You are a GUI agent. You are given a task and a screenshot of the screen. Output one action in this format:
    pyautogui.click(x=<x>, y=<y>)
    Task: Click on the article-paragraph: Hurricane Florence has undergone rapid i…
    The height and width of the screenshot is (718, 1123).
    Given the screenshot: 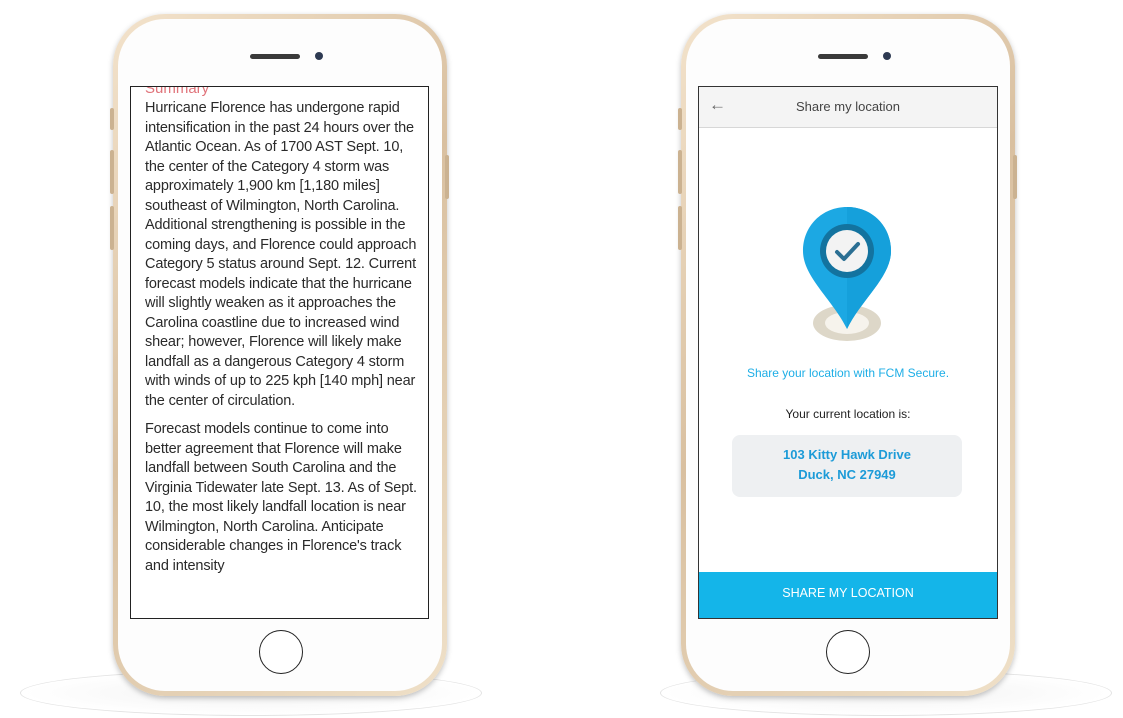 What is the action you would take?
    pyautogui.click(x=281, y=254)
    